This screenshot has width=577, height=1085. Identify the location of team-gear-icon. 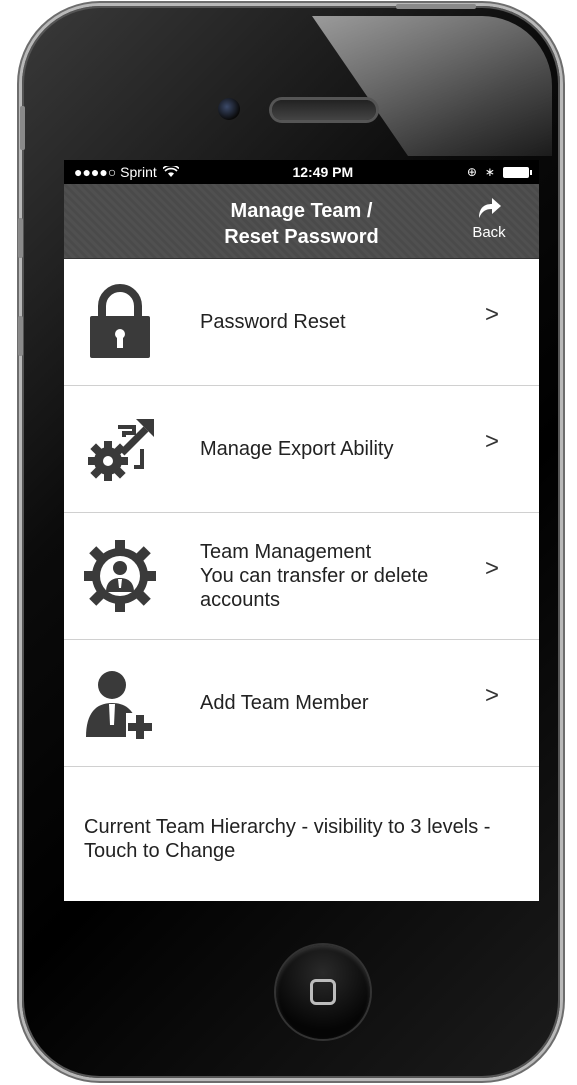
(120, 576).